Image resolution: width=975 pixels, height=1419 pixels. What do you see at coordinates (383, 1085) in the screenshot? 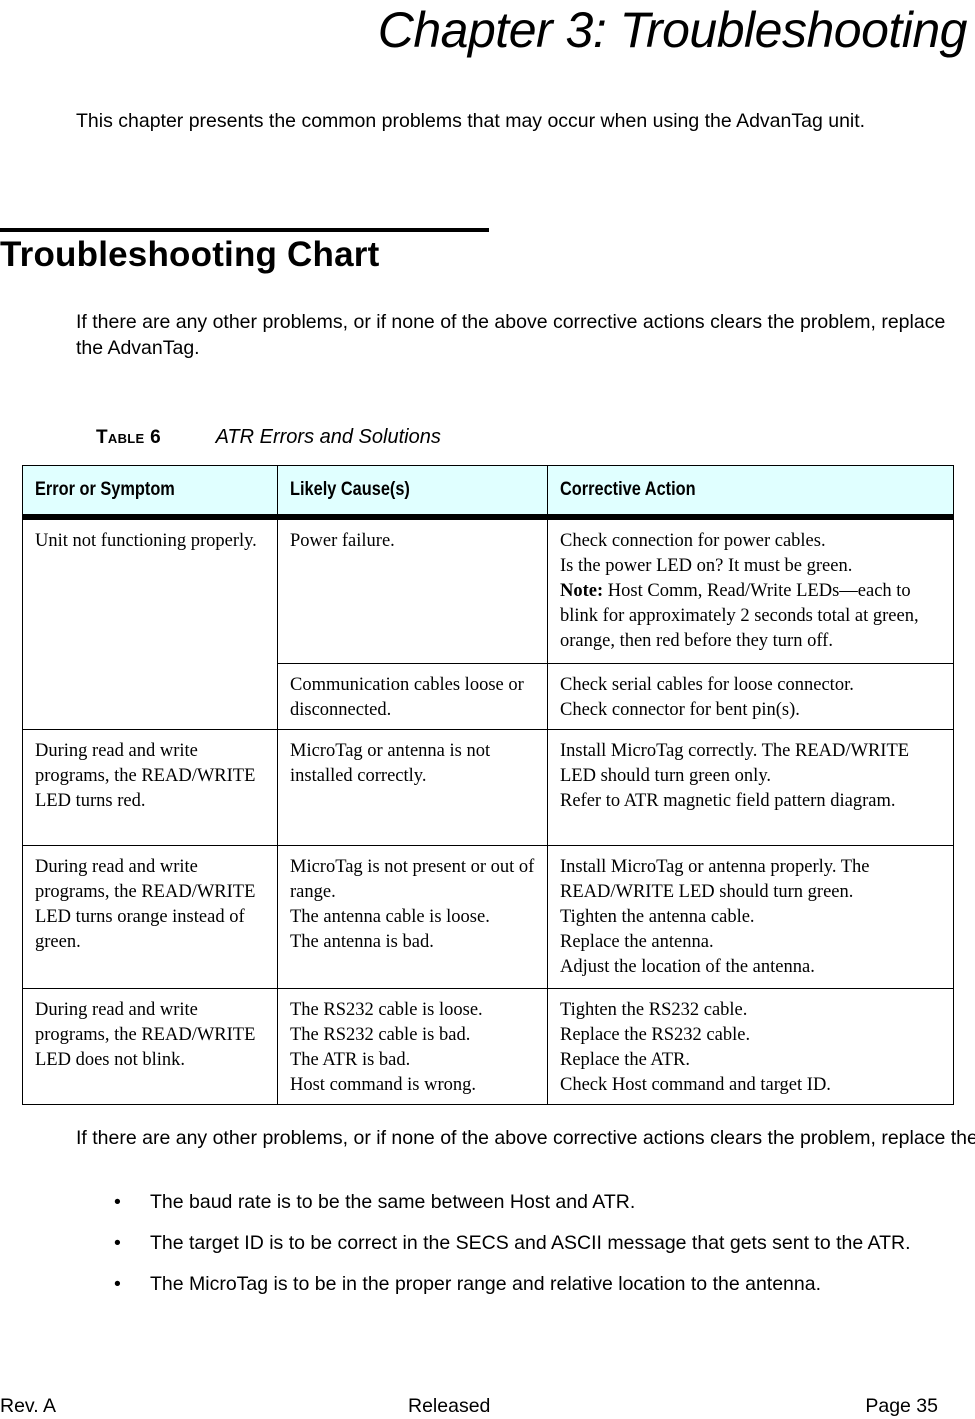
I see `cause-line: Host command is wrong.` at bounding box center [383, 1085].